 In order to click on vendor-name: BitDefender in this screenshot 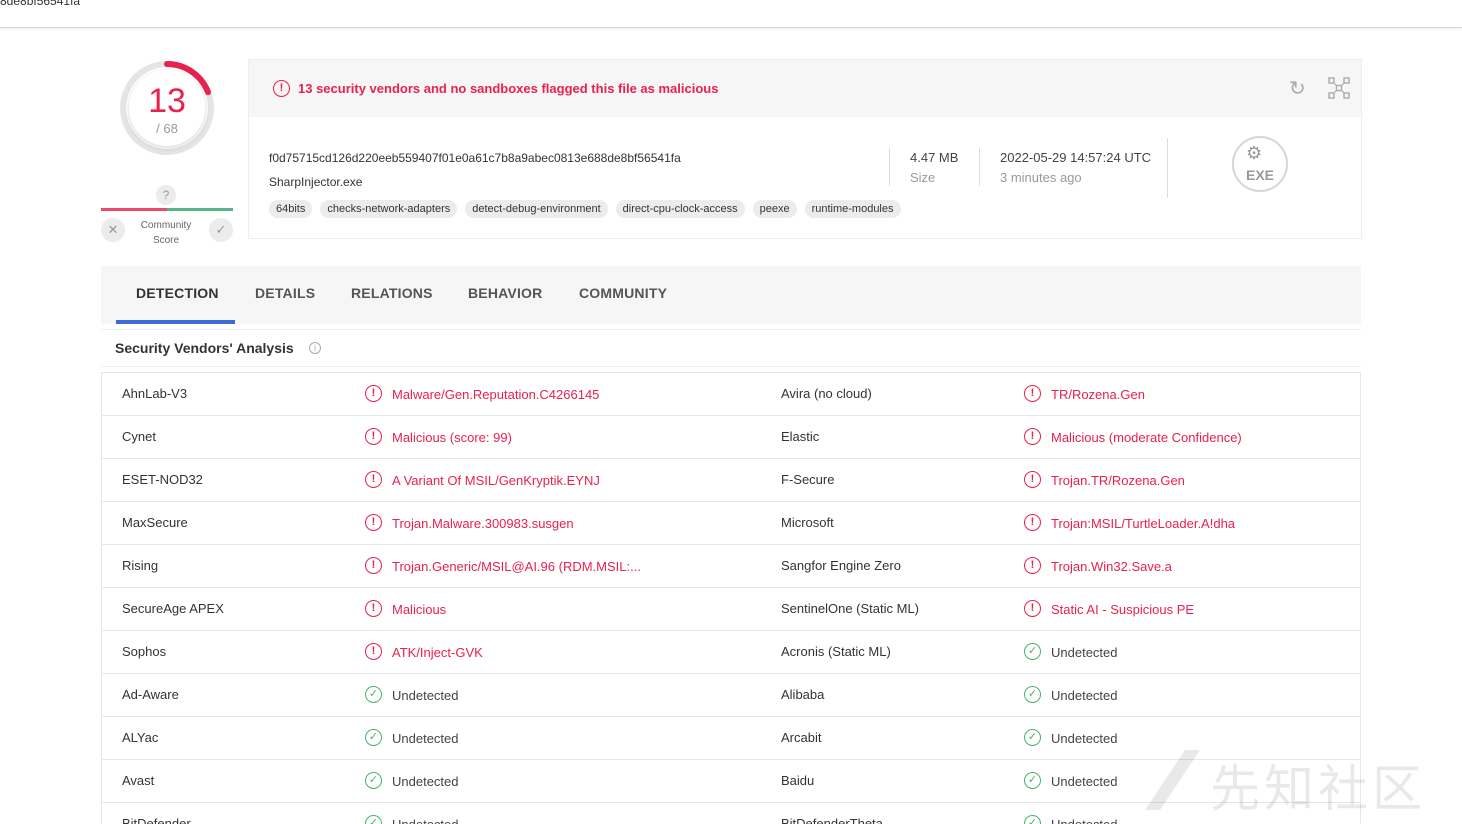, I will do `click(156, 820)`.